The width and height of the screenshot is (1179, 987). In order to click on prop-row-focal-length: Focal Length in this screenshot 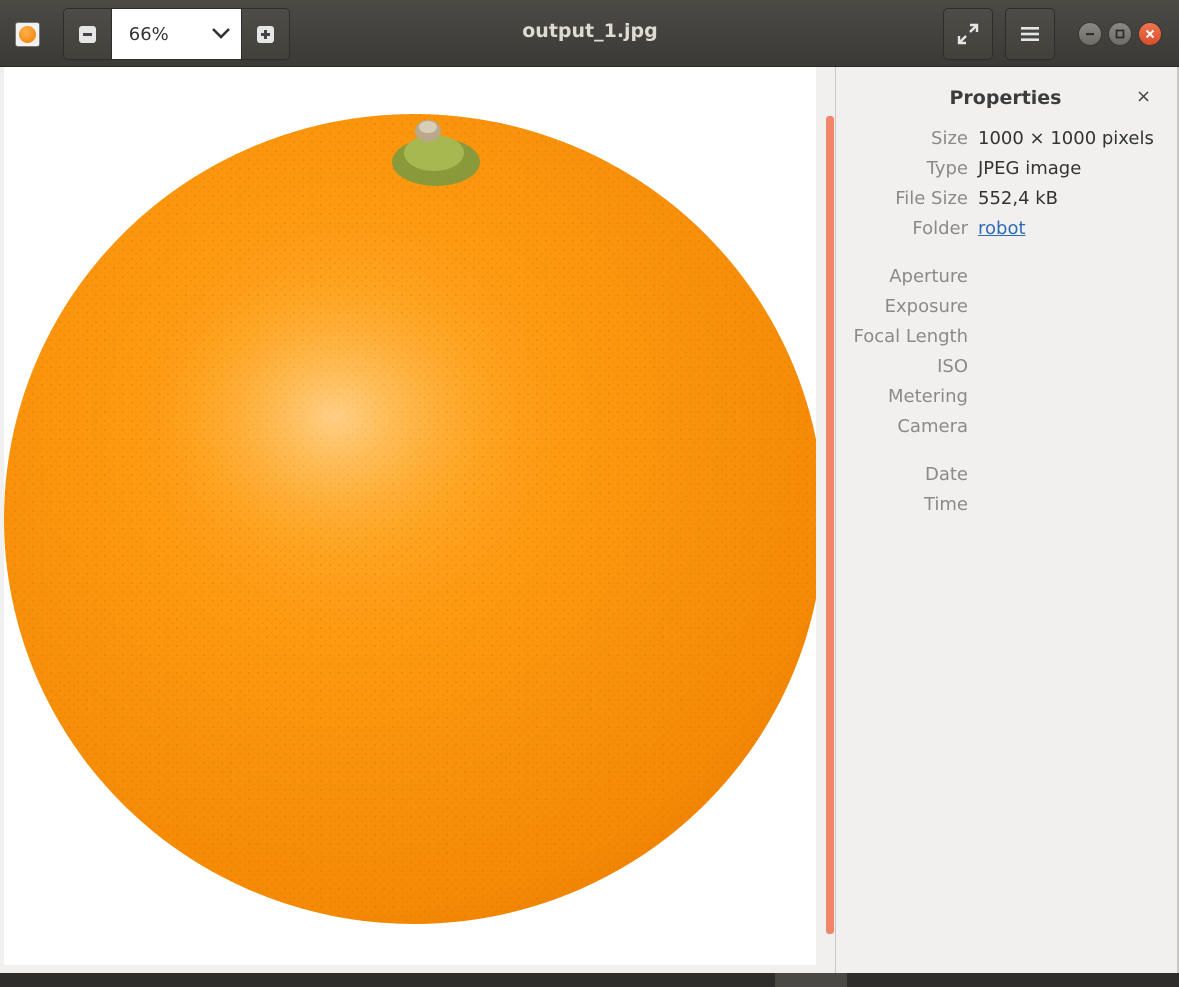, I will do `click(1006, 339)`.